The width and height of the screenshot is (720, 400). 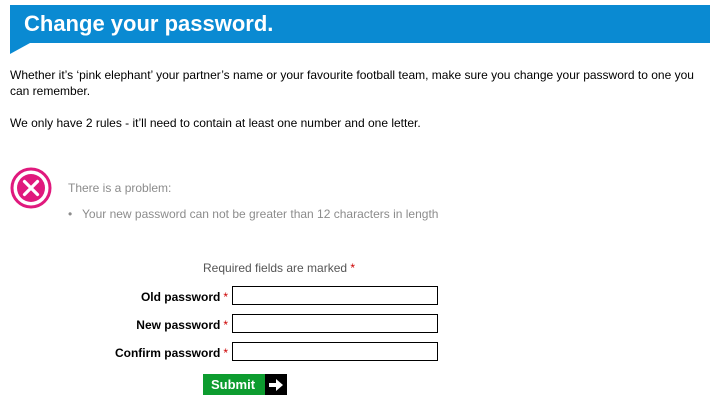 I want to click on required-note-text: Required fields are marked, so click(x=275, y=268).